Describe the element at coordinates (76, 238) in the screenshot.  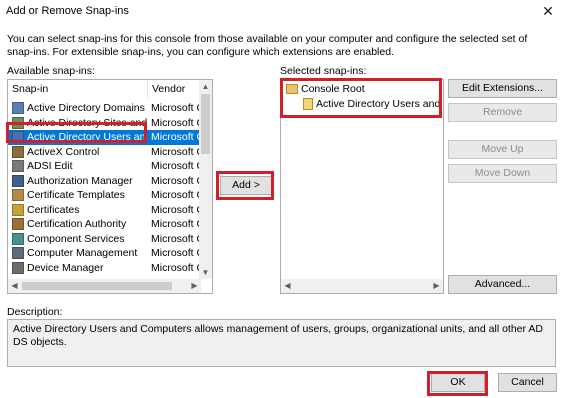
I see `snapin-name: Component Services` at that location.